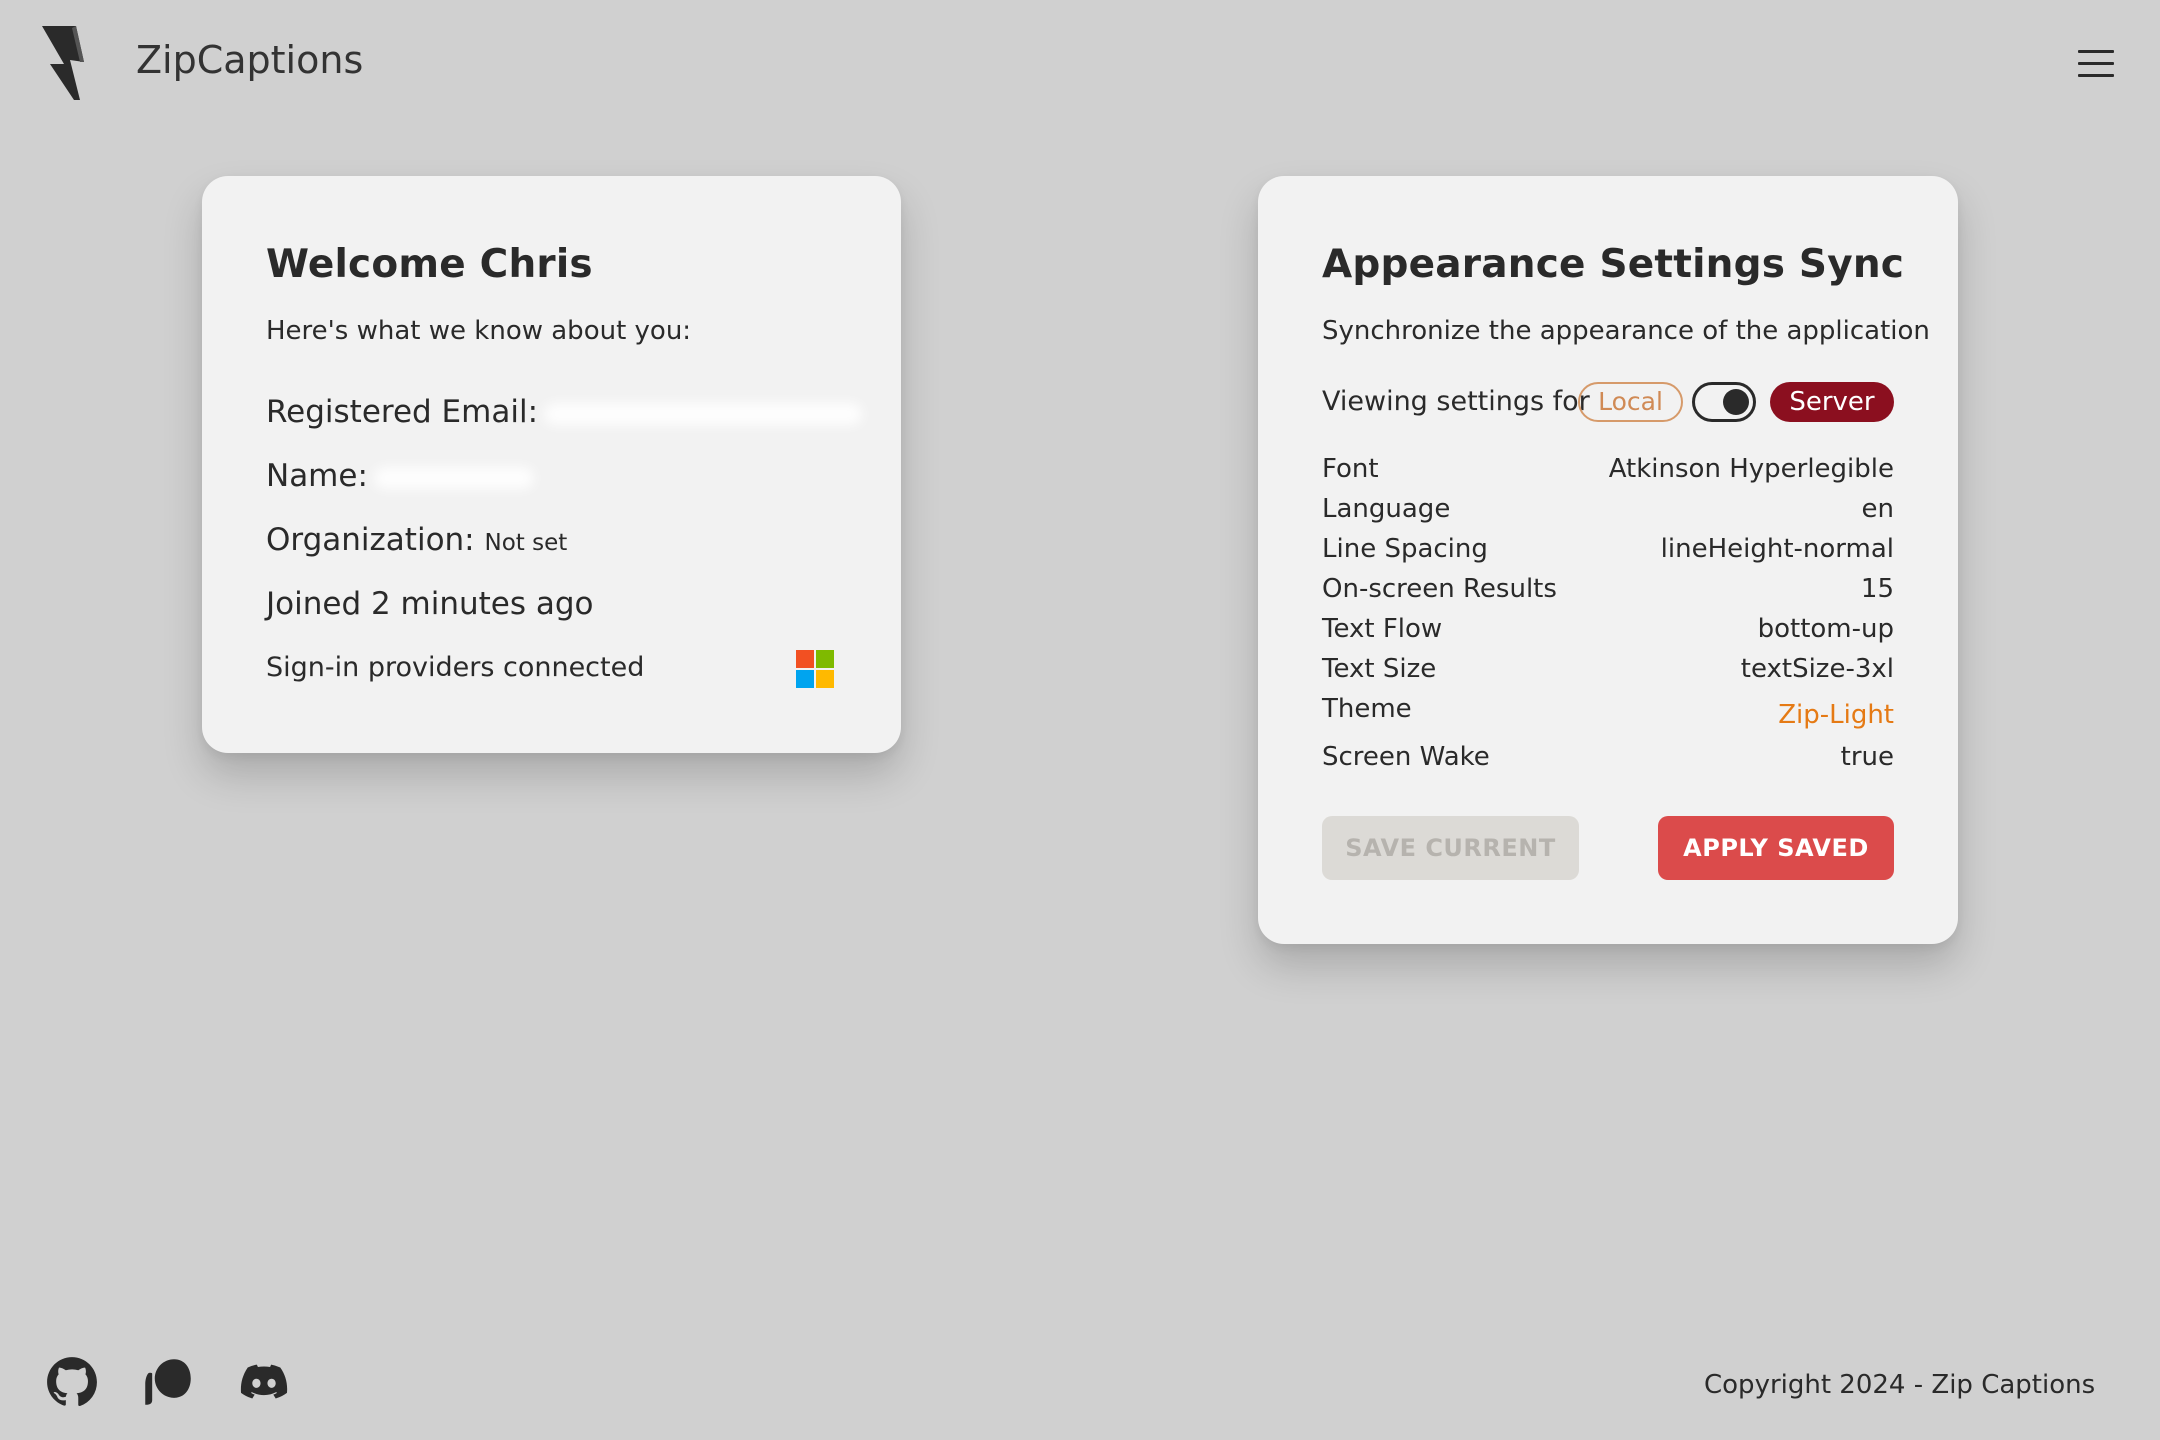 Image resolution: width=2160 pixels, height=1440 pixels. What do you see at coordinates (1379, 669) in the screenshot?
I see `setting-key: Text Size` at bounding box center [1379, 669].